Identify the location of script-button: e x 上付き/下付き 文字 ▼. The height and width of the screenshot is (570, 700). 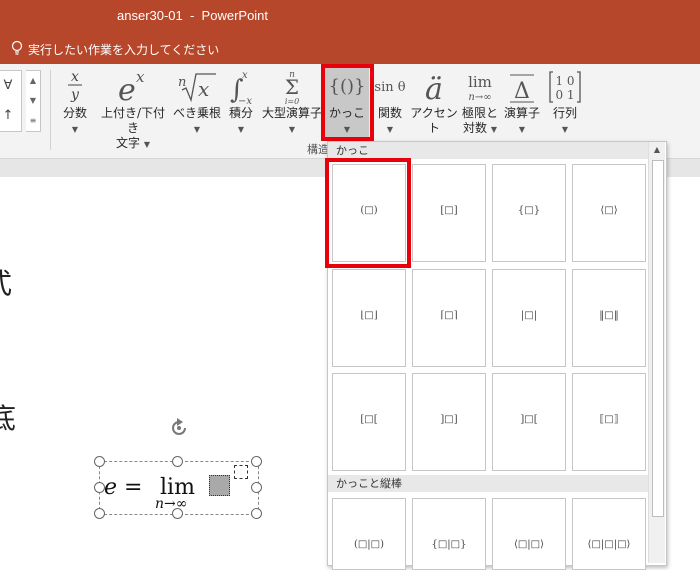
(133, 108).